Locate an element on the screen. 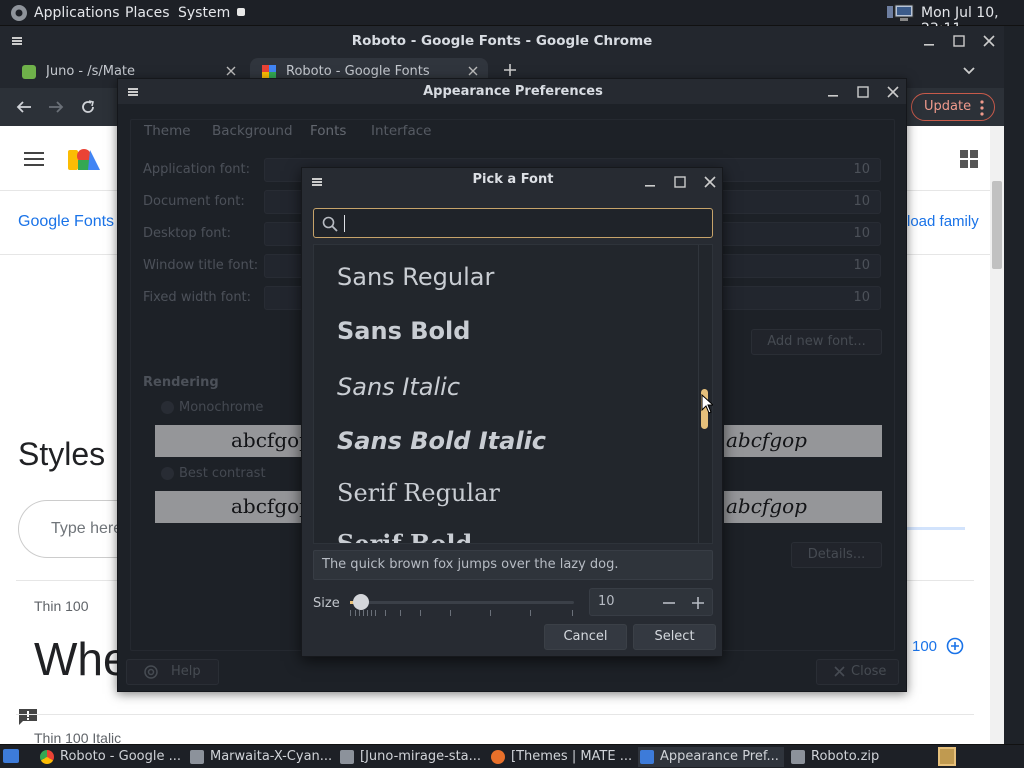 The width and height of the screenshot is (1024, 768). tab-favicon-icon is located at coordinates (29, 72).